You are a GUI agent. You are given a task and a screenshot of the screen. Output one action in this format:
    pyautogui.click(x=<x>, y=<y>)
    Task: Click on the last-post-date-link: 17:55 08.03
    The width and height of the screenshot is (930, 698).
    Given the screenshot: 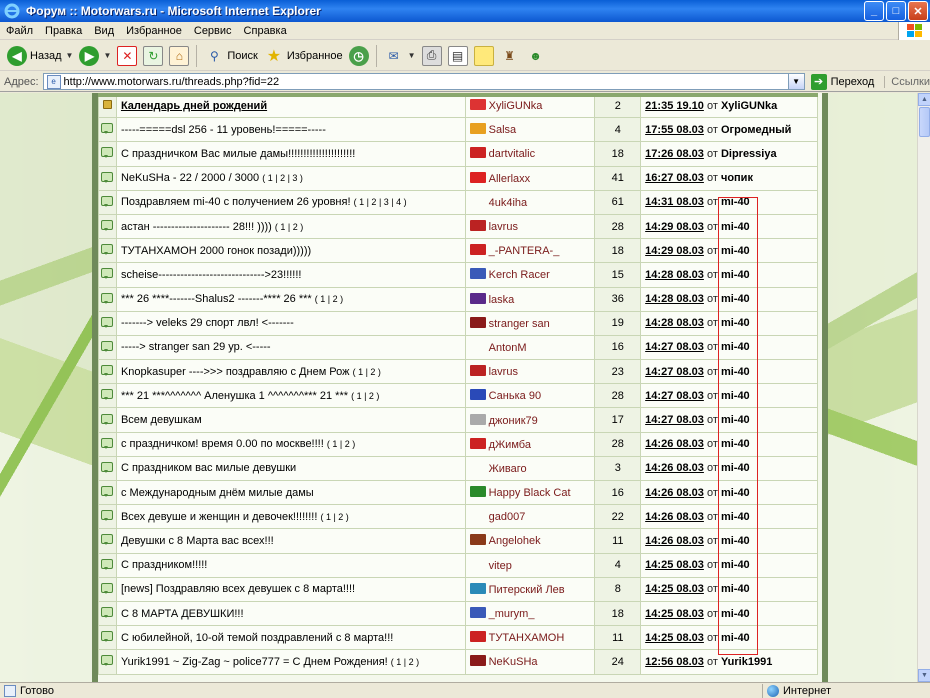 What is the action you would take?
    pyautogui.click(x=674, y=130)
    